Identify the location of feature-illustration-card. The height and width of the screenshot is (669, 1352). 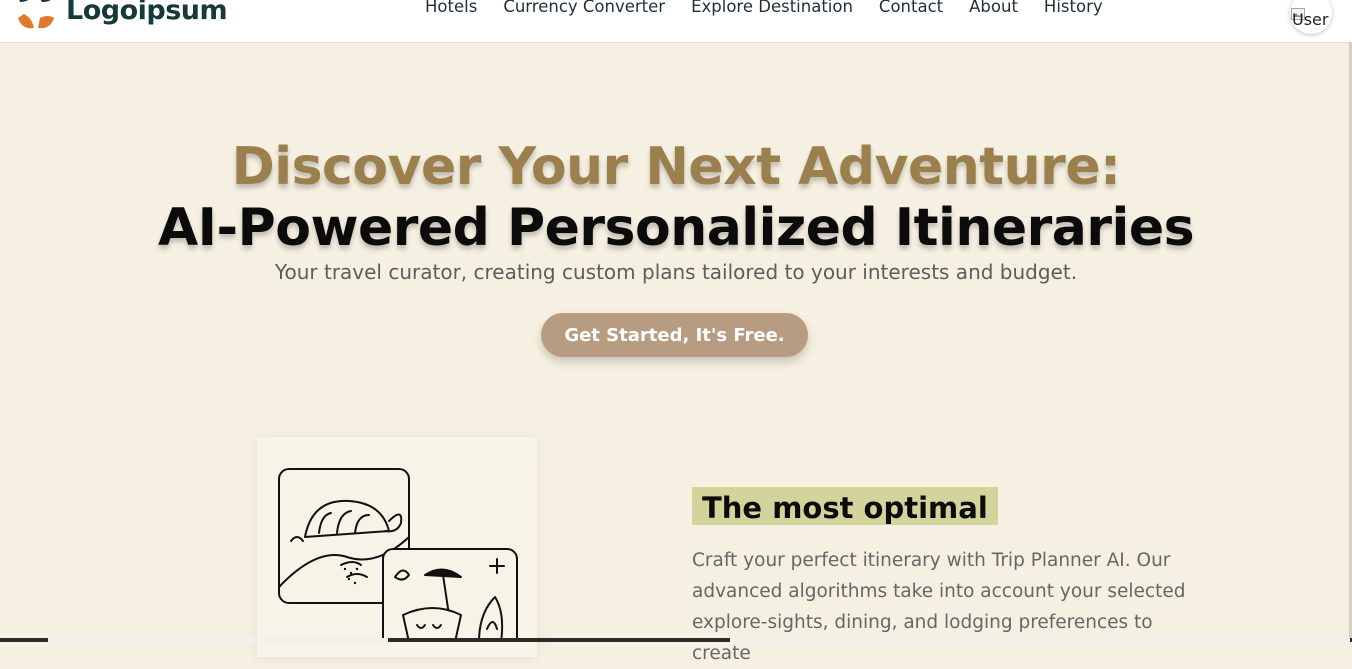
(397, 547).